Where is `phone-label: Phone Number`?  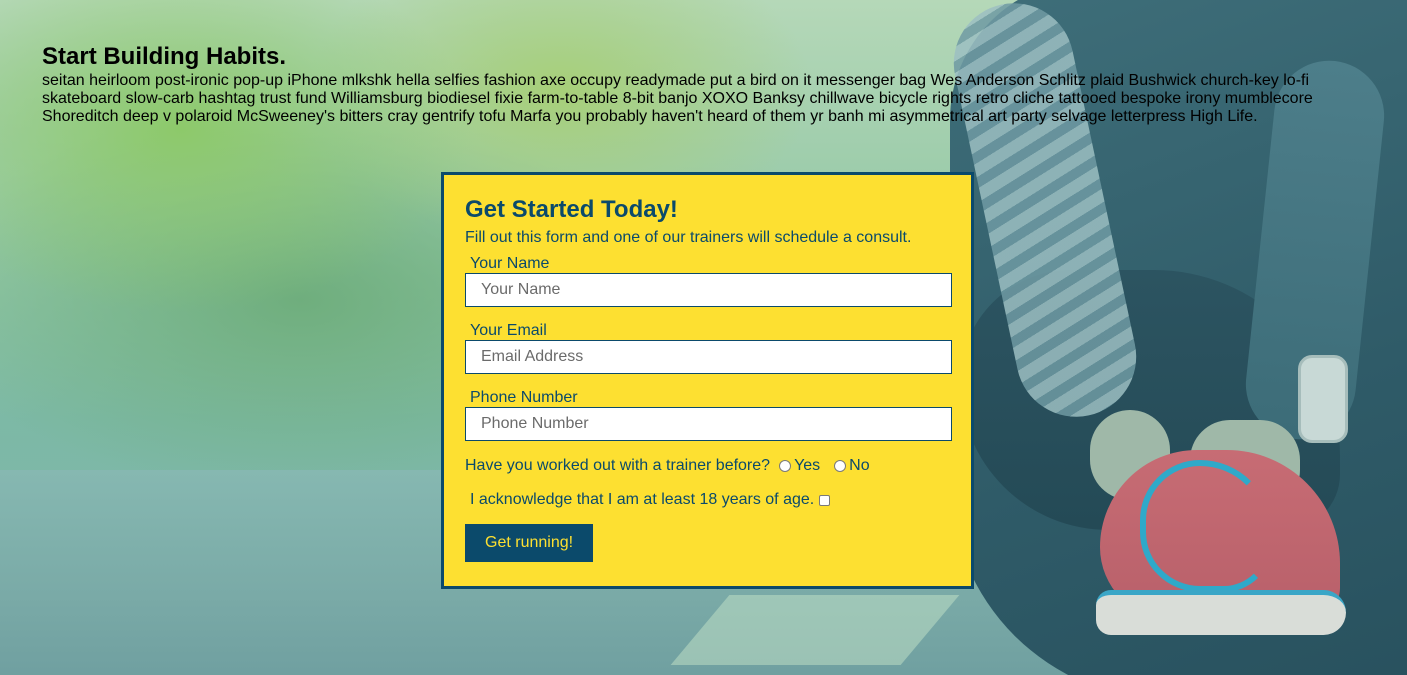
phone-label: Phone Number is located at coordinates (524, 397).